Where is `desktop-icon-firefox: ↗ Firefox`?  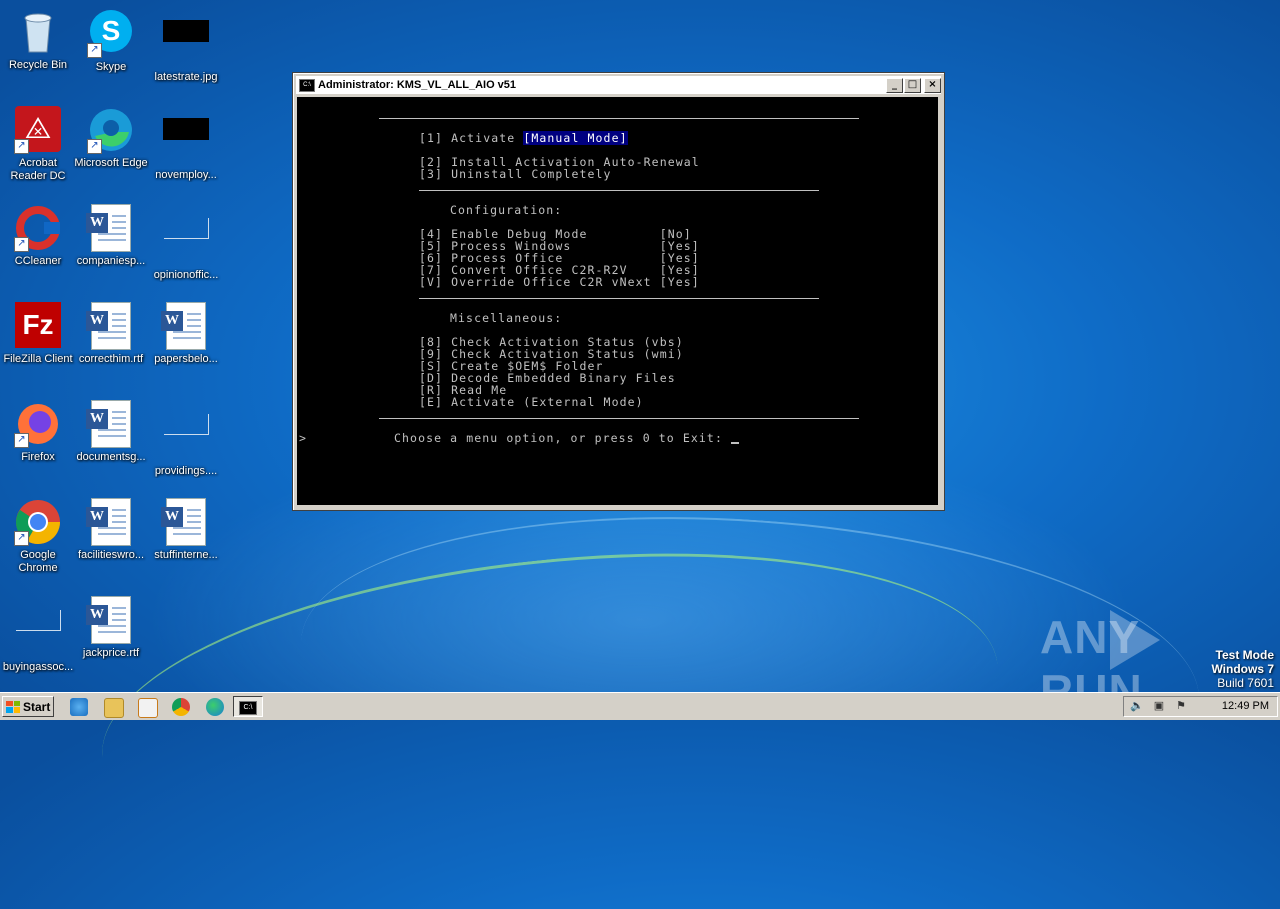 desktop-icon-firefox: ↗ Firefox is located at coordinates (38, 432).